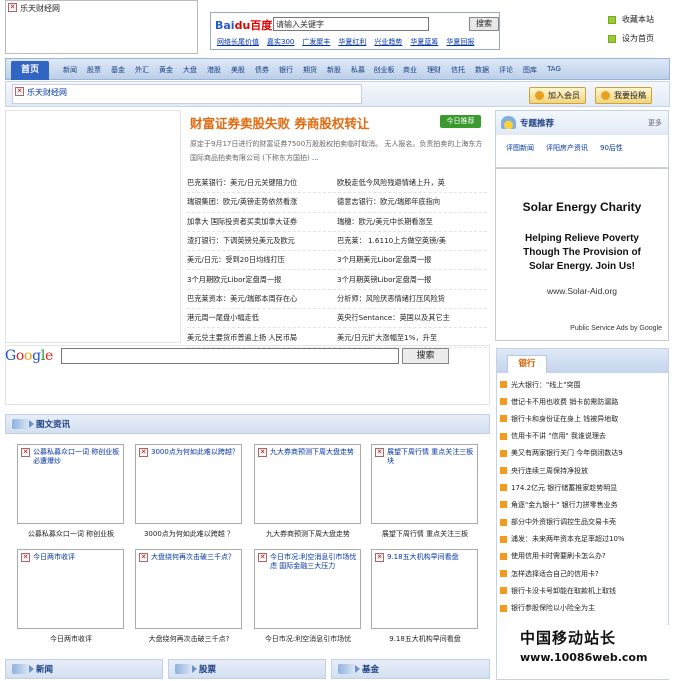 This screenshot has width=678, height=681. I want to click on image-thumbnail: ✕ 今日两市收评, so click(70, 589).